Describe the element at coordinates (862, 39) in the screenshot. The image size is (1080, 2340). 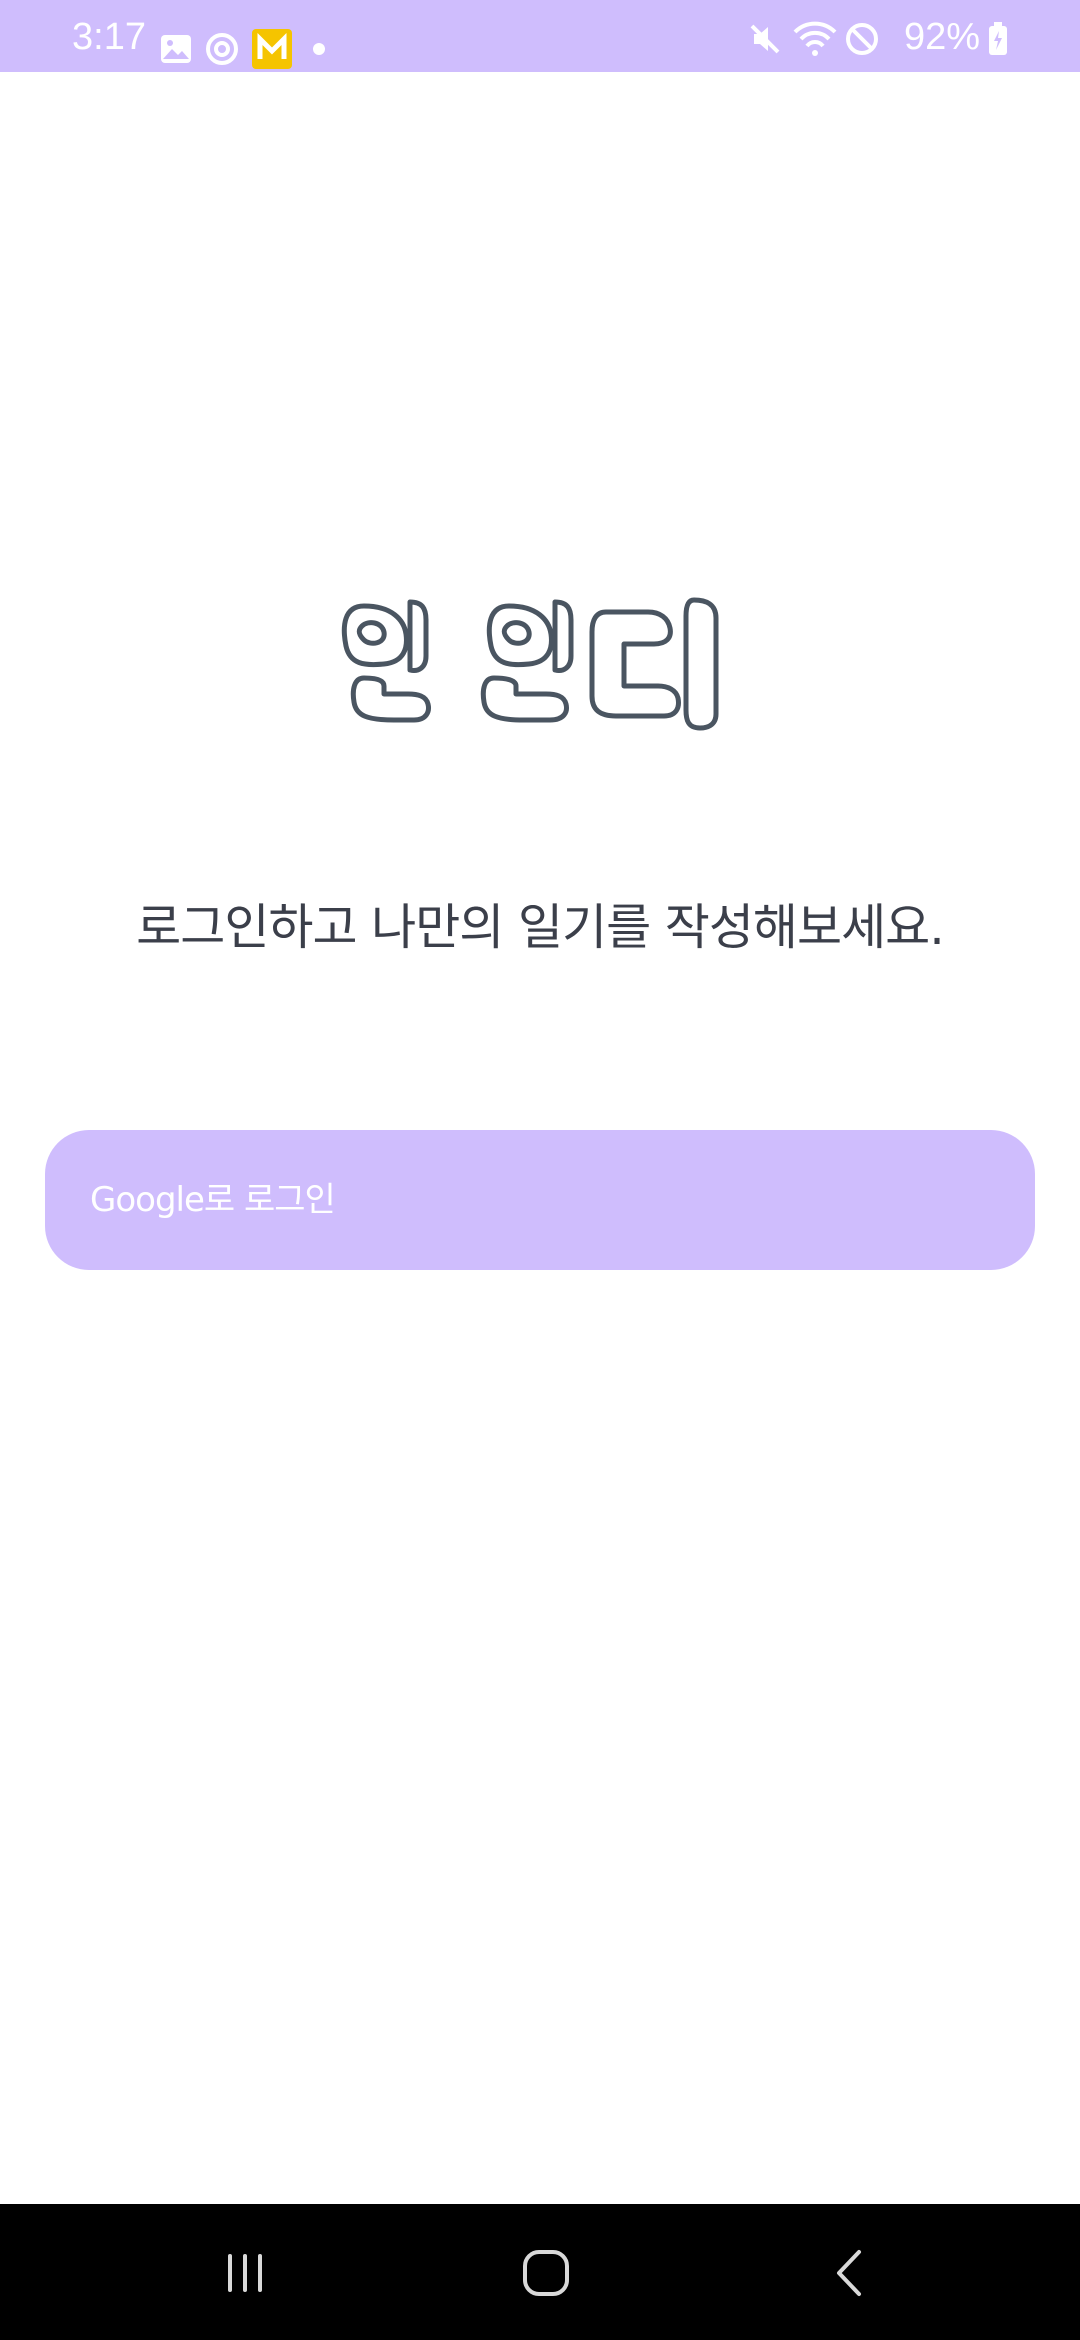
I see `dnd-icon` at that location.